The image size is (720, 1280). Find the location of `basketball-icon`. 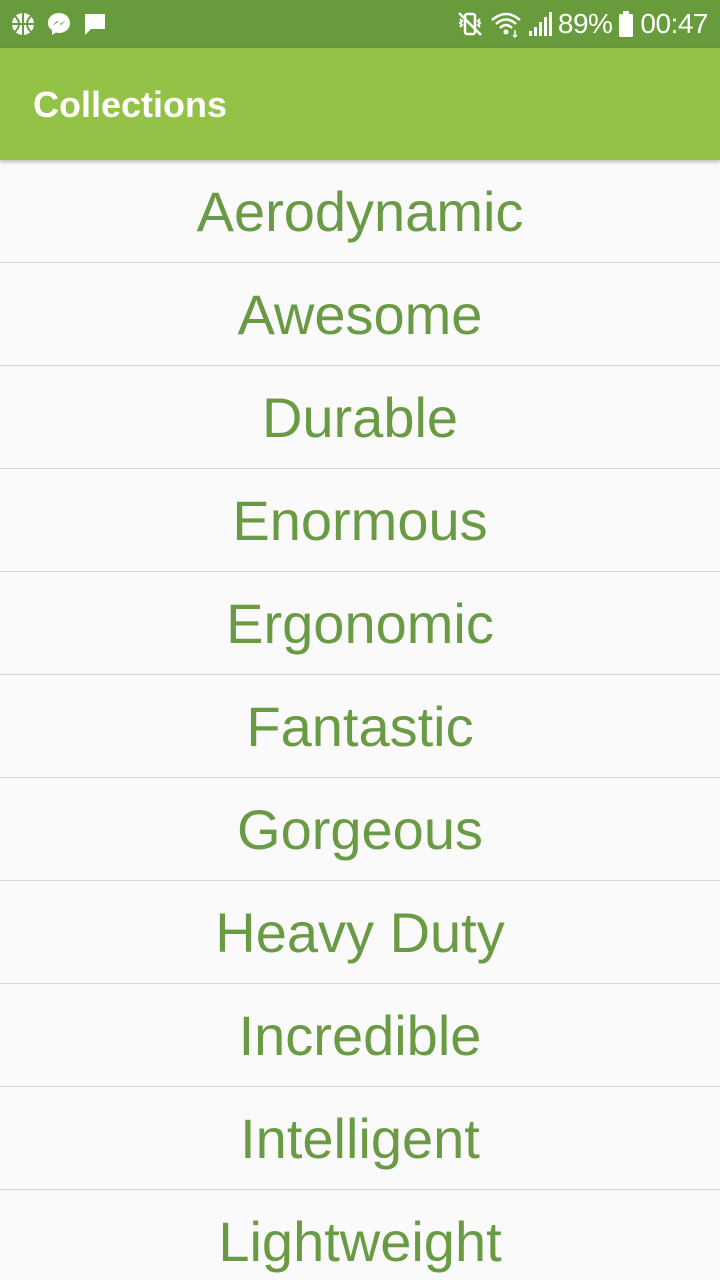

basketball-icon is located at coordinates (23, 24).